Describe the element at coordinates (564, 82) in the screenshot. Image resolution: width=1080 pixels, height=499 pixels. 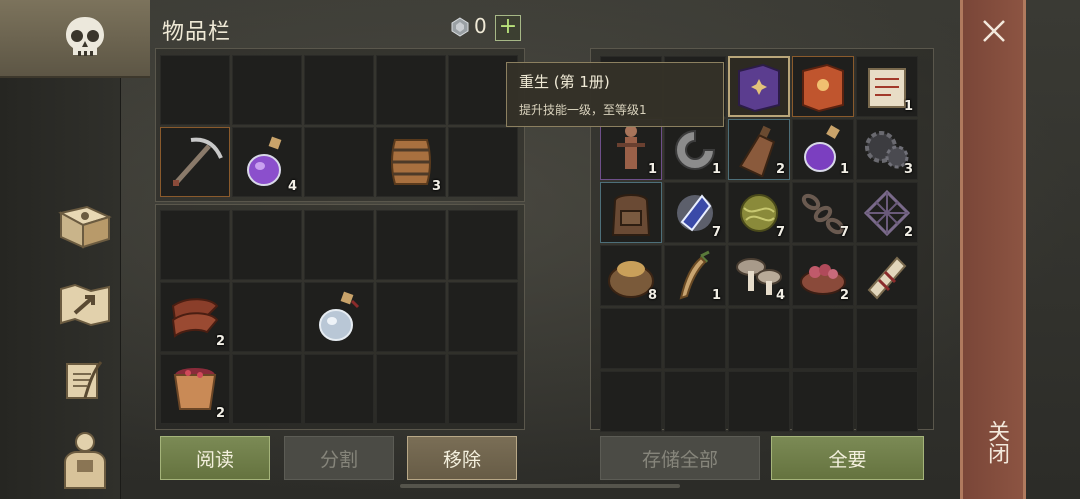
I see `tooltip-title: 重生 (第 1册)` at that location.